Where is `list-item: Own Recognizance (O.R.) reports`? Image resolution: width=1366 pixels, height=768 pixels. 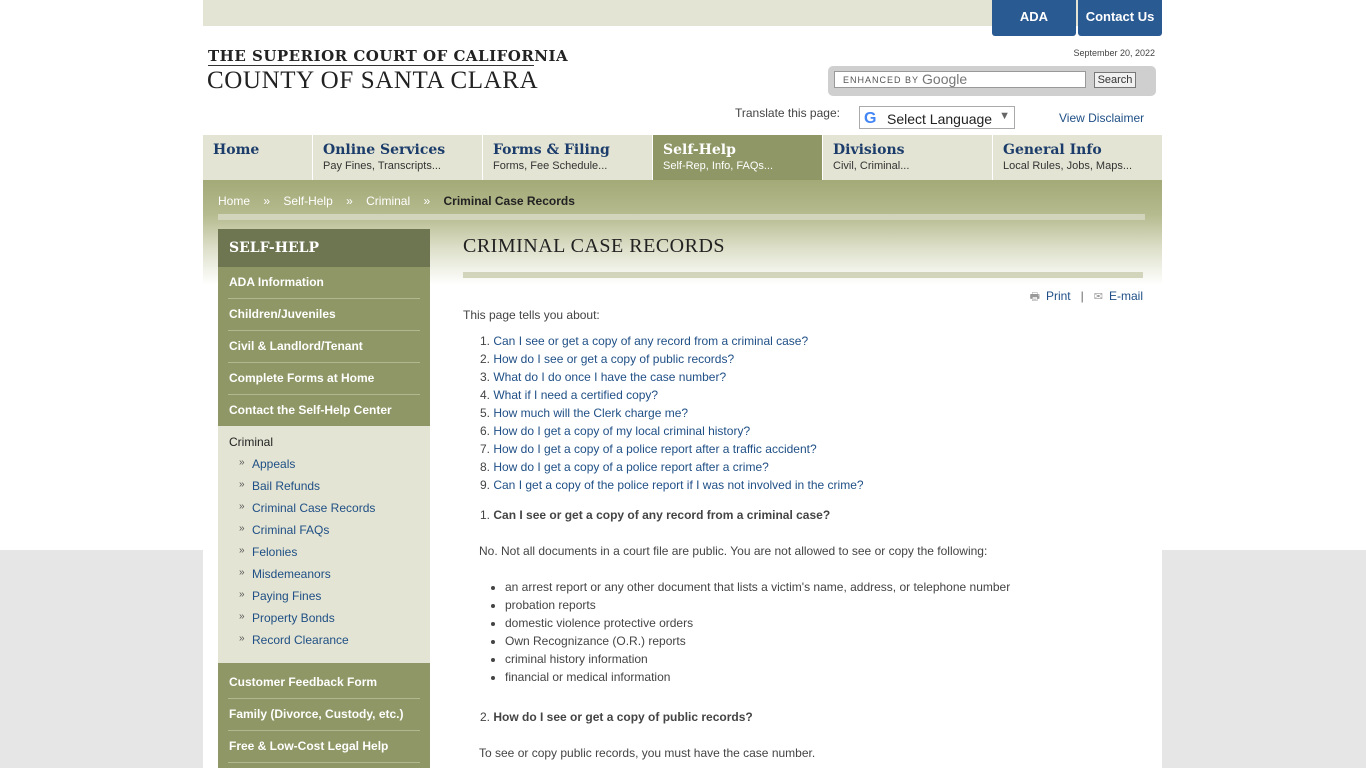 list-item: Own Recognizance (O.R.) reports is located at coordinates (757, 641).